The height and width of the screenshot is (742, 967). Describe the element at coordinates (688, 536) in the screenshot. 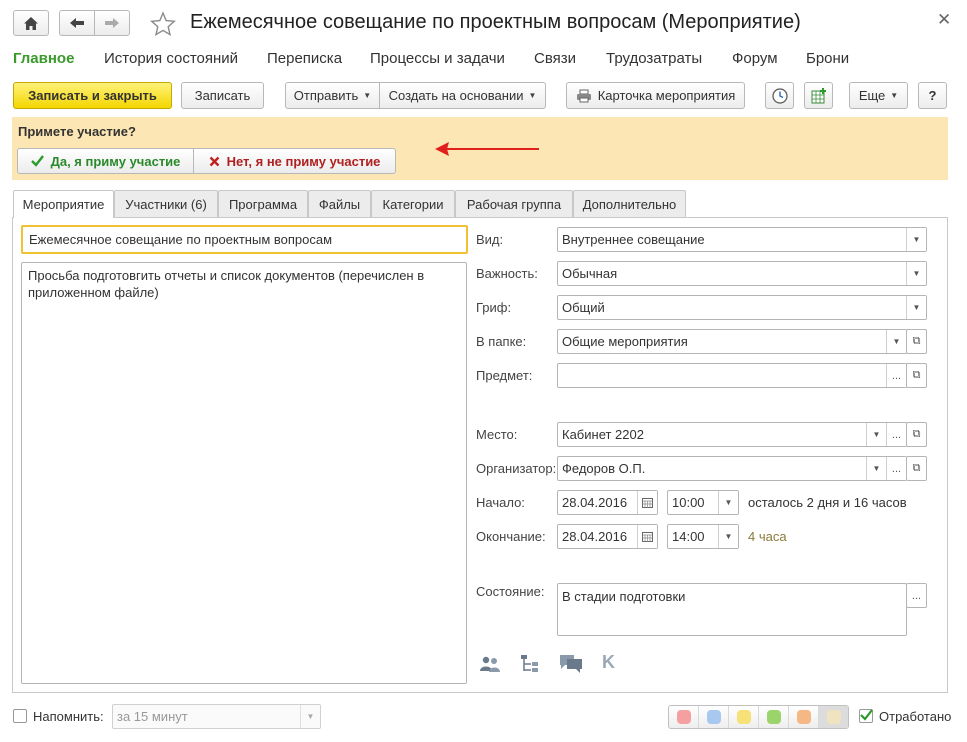

I see `end-time-value: 14:00` at that location.